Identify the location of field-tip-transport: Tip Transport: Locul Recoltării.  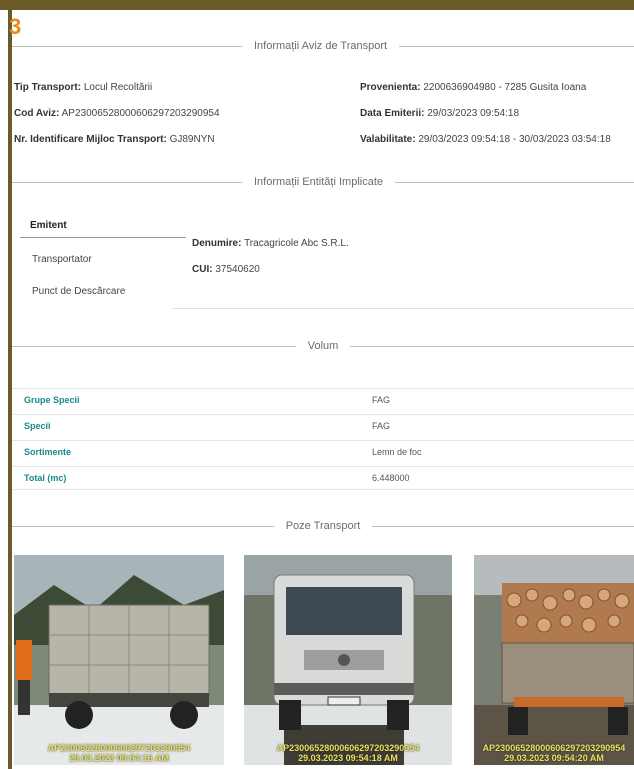
(83, 87).